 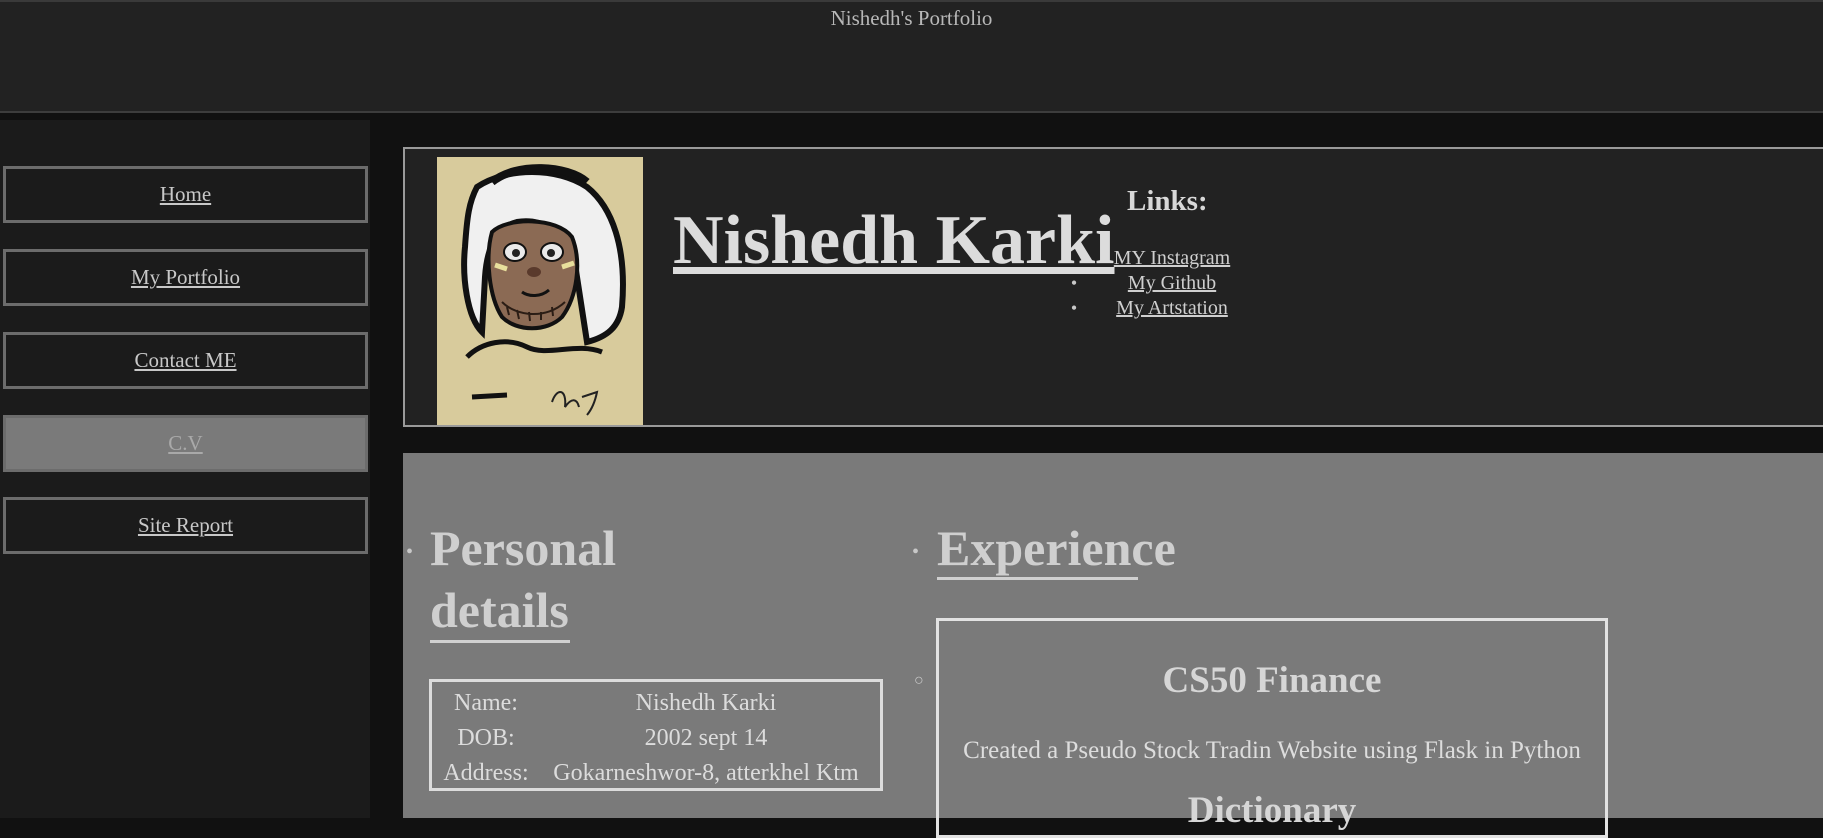 What do you see at coordinates (185, 525) in the screenshot?
I see `nav-site-report-button: Site Report` at bounding box center [185, 525].